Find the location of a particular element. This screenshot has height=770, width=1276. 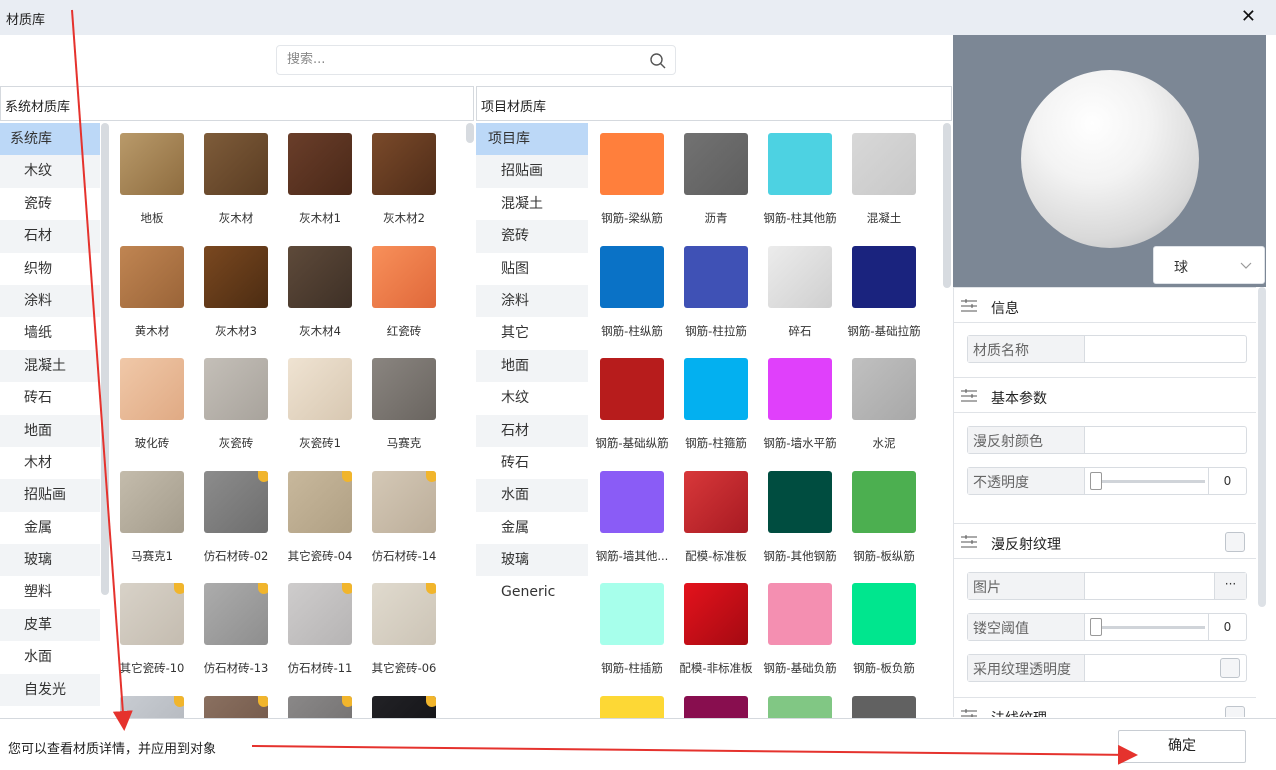

material-tile: 碎石 is located at coordinates (800, 292).